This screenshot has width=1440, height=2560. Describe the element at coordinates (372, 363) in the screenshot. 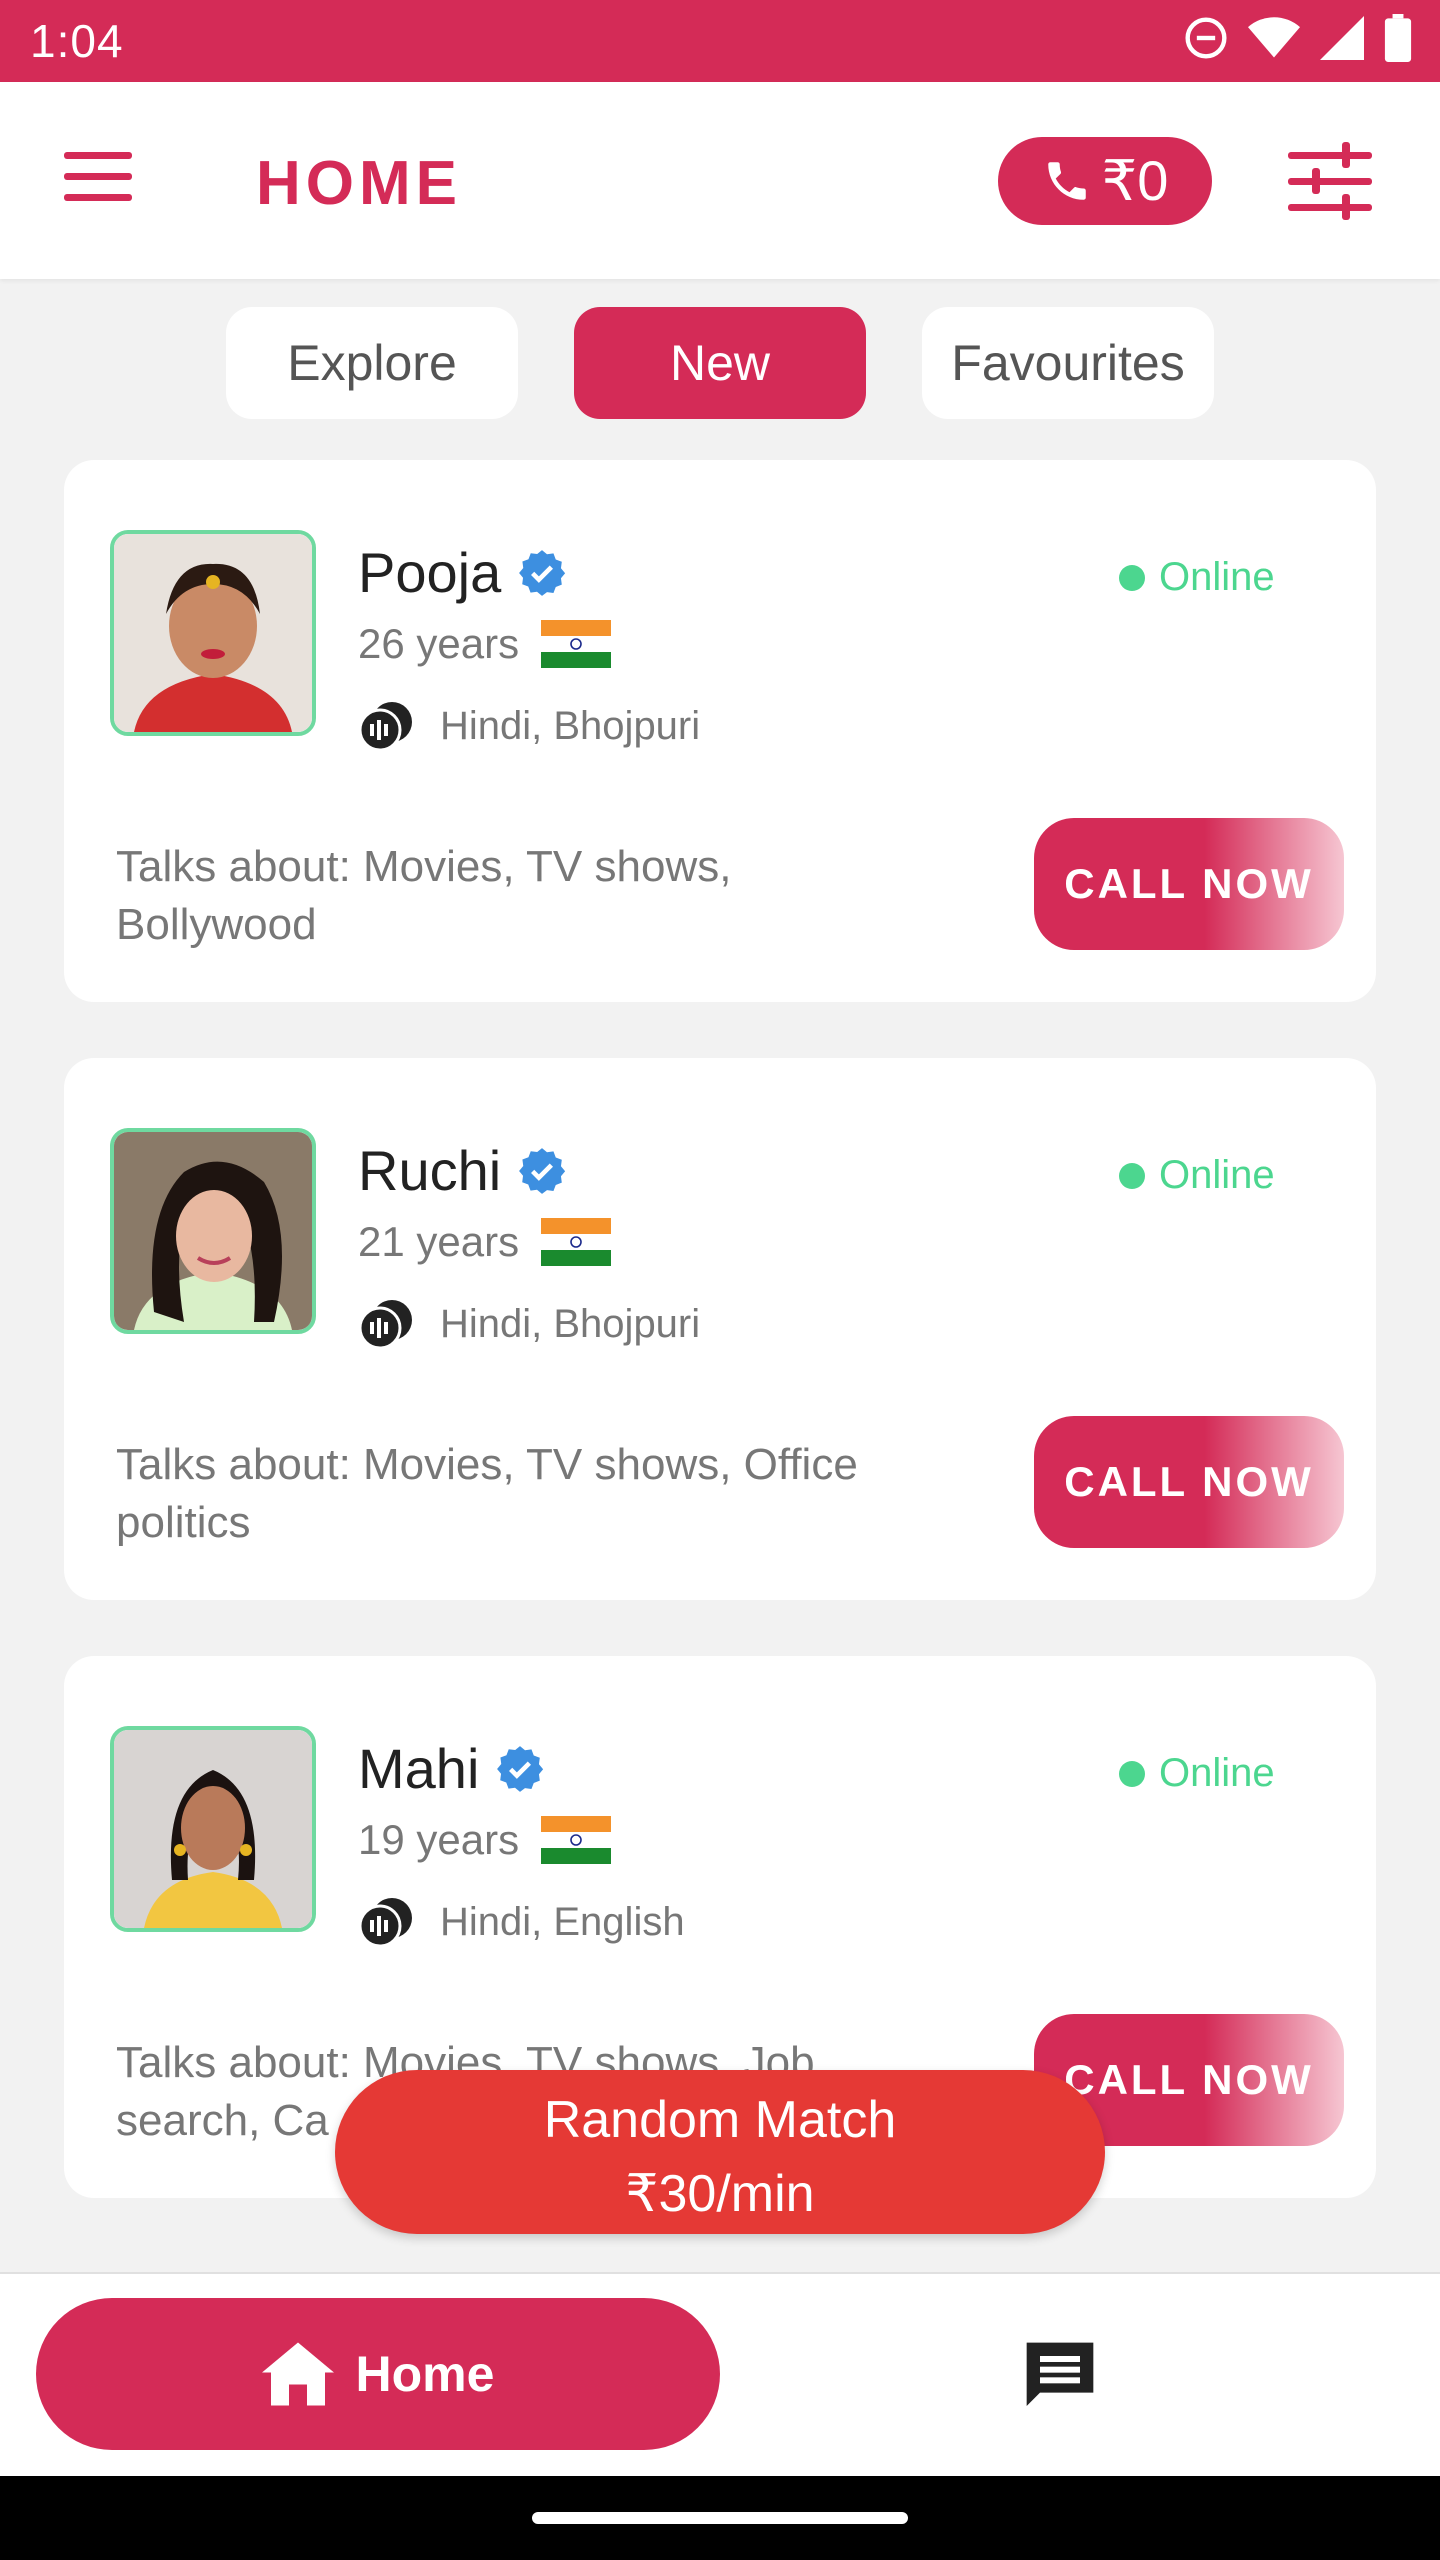

I see `tab-explore: Explore` at that location.